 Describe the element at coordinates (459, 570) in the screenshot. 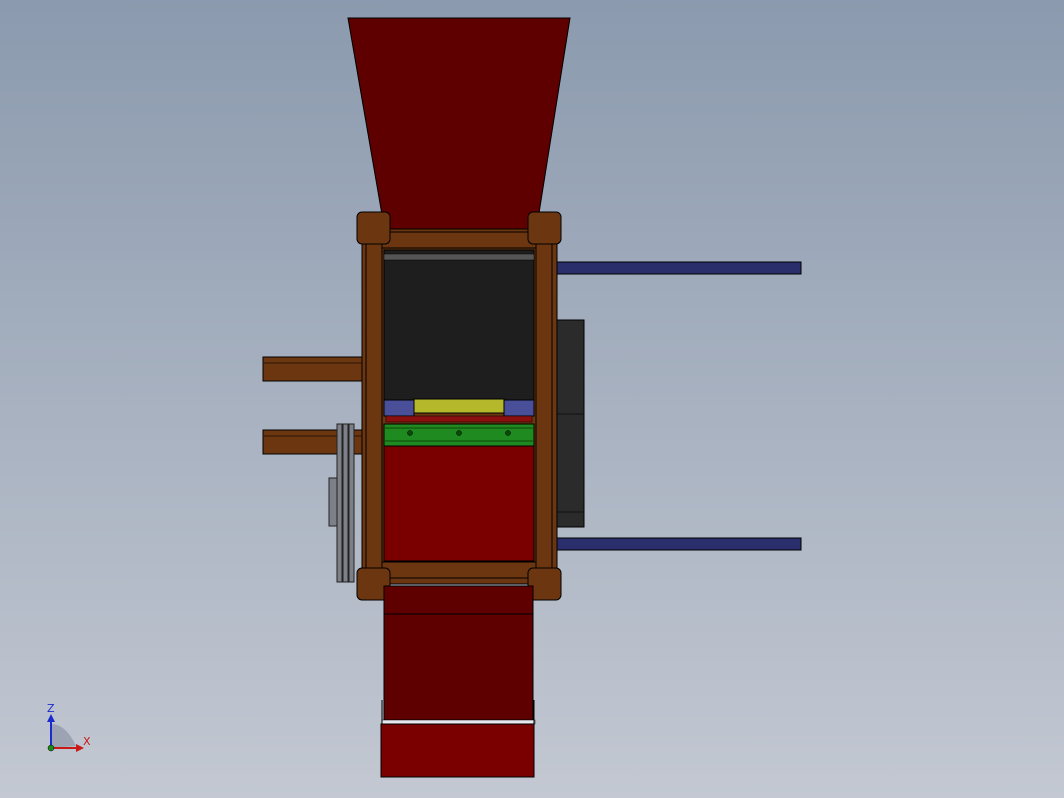

I see `frame-bottom-bar` at that location.